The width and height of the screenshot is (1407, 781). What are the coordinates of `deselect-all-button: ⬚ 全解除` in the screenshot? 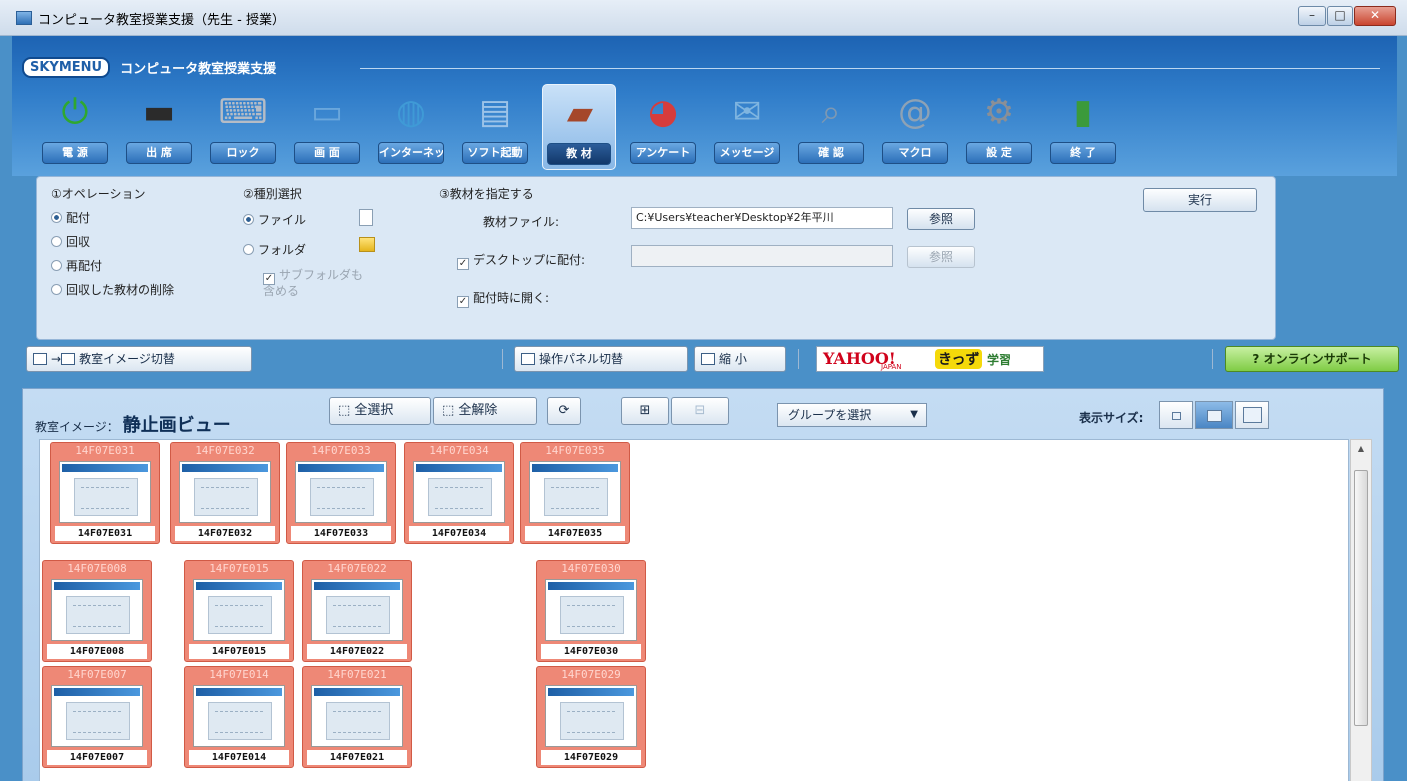 It's located at (485, 411).